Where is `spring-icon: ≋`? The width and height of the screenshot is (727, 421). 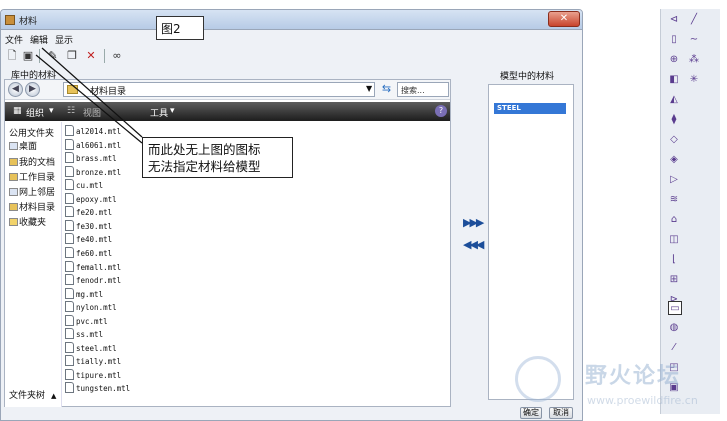 spring-icon: ≋ is located at coordinates (674, 200).